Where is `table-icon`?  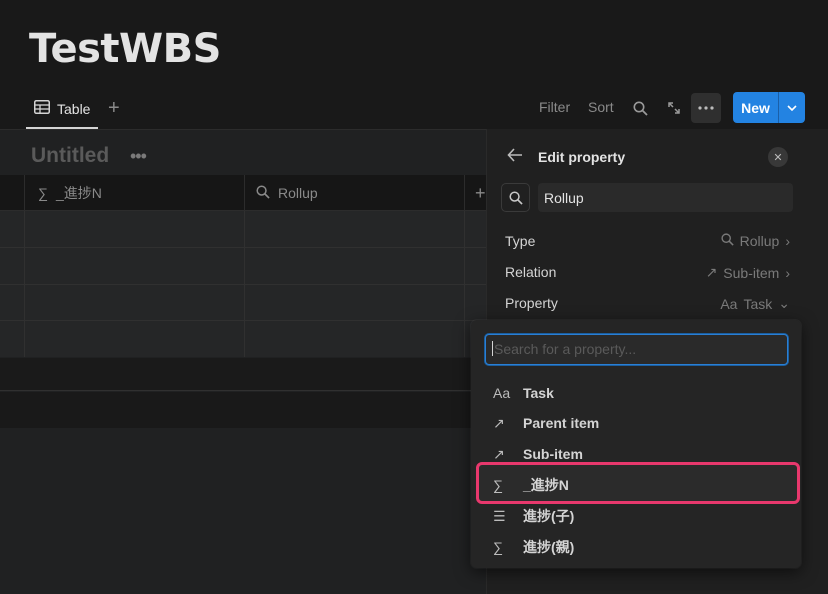
table-icon is located at coordinates (42, 108).